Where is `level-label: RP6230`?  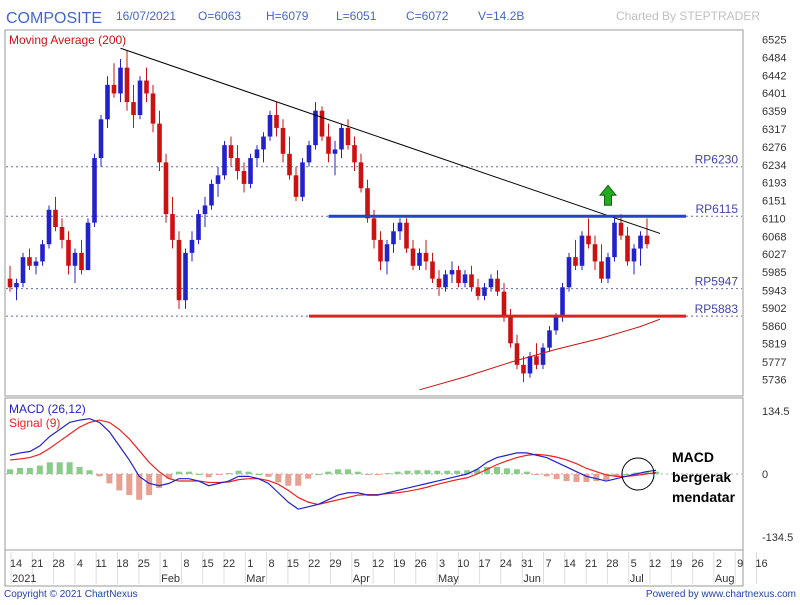 level-label: RP6230 is located at coordinates (717, 160).